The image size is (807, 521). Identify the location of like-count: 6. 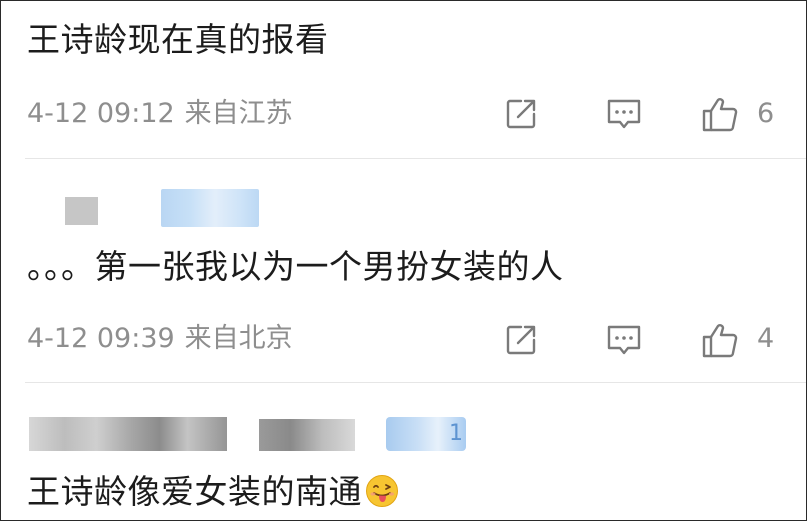
(766, 113).